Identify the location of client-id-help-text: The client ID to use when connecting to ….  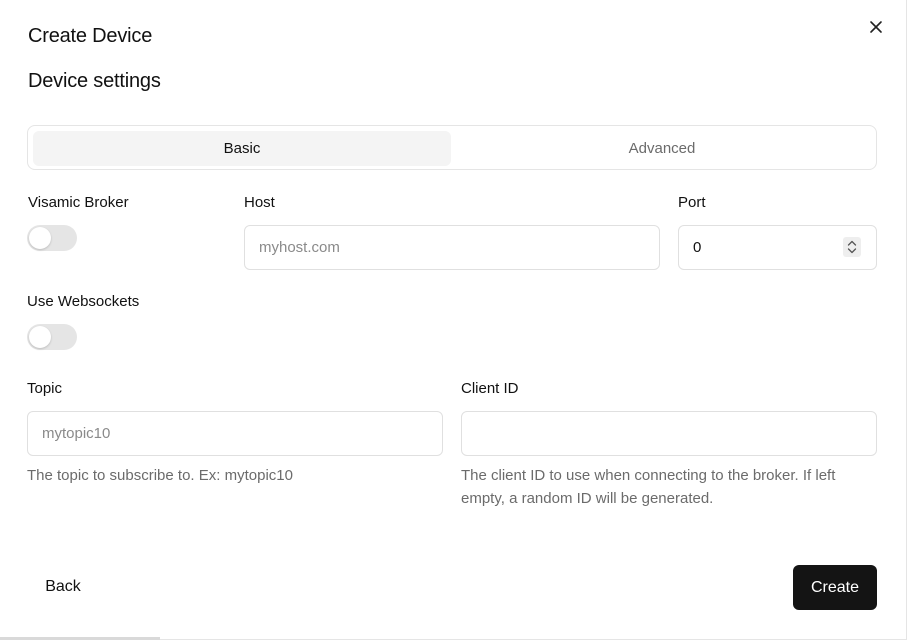
(648, 487).